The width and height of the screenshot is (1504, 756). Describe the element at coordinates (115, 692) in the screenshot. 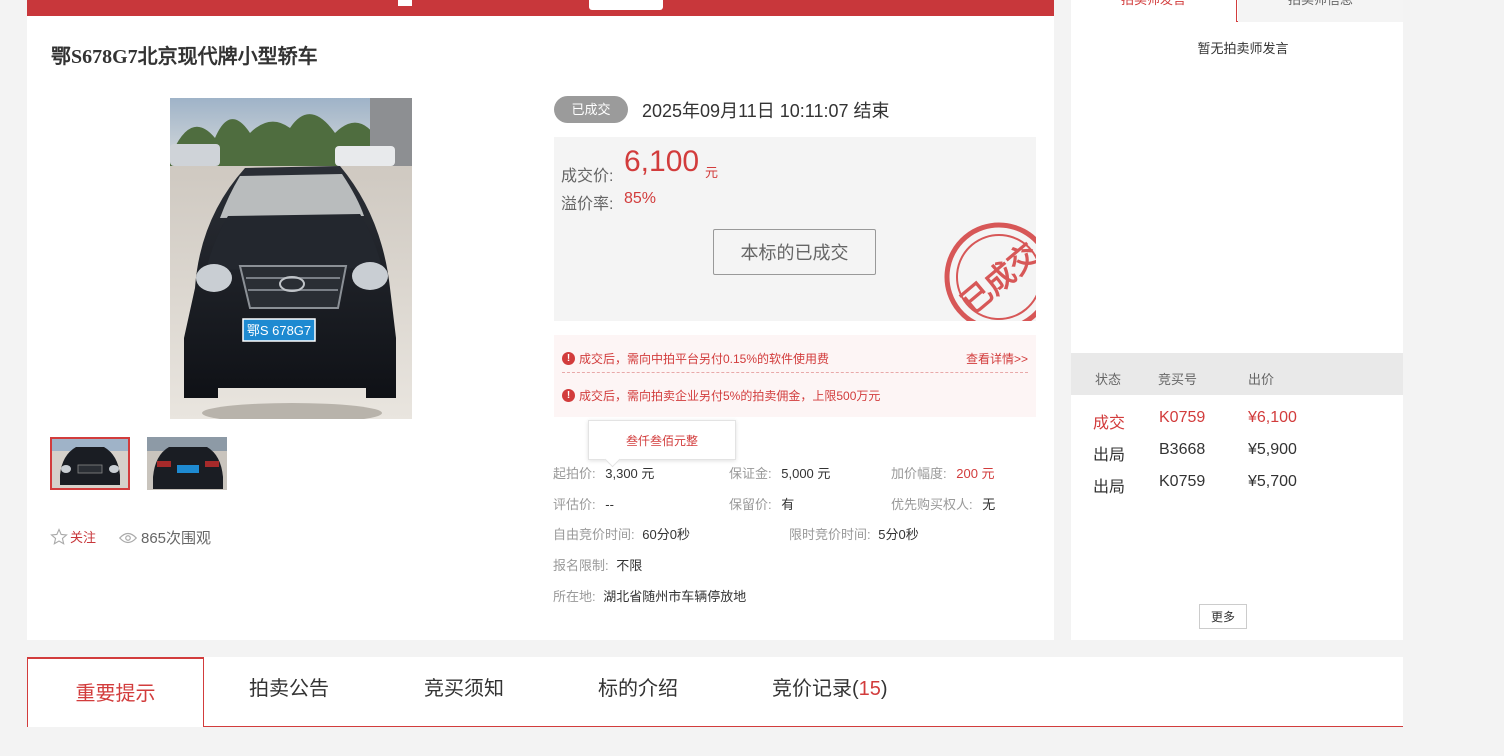

I see `tab-important-notice: 重要提示` at that location.